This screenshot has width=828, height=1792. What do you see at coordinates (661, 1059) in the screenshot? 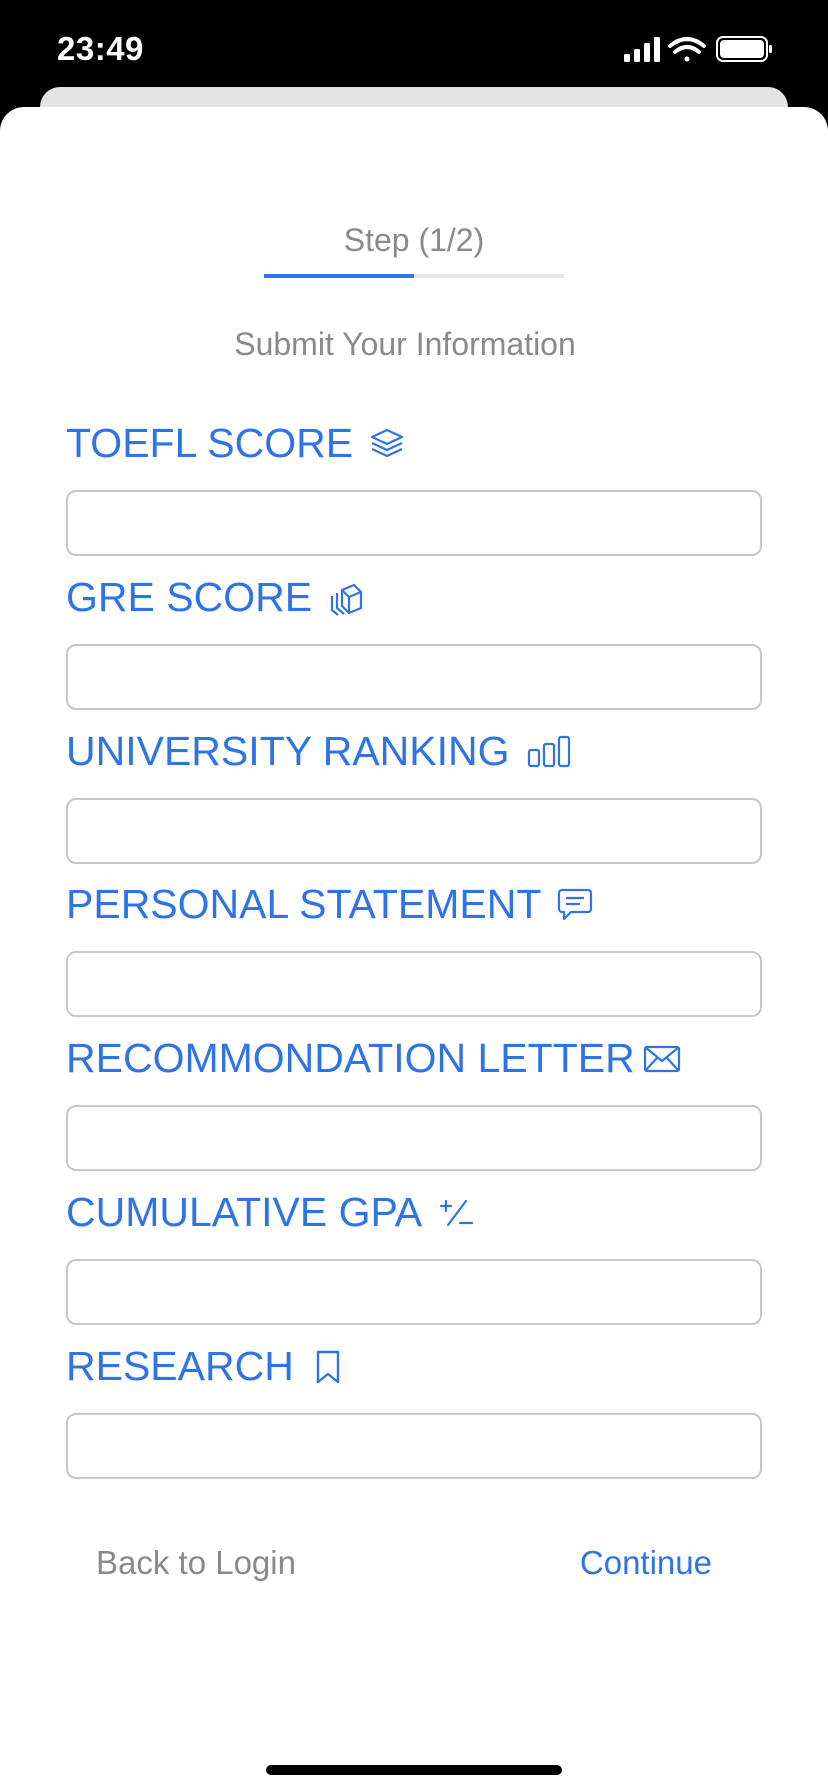
I see `envelope-icon` at bounding box center [661, 1059].